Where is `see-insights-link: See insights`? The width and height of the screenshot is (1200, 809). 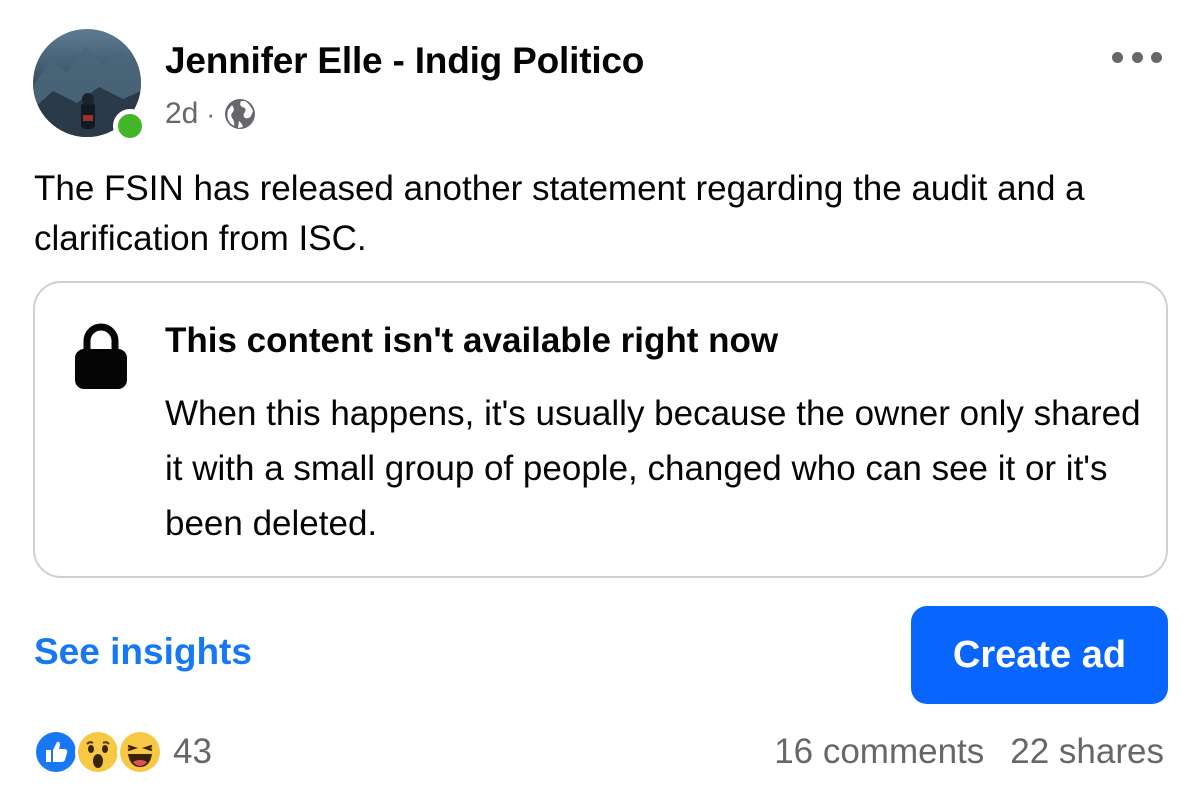
see-insights-link: See insights is located at coordinates (143, 652).